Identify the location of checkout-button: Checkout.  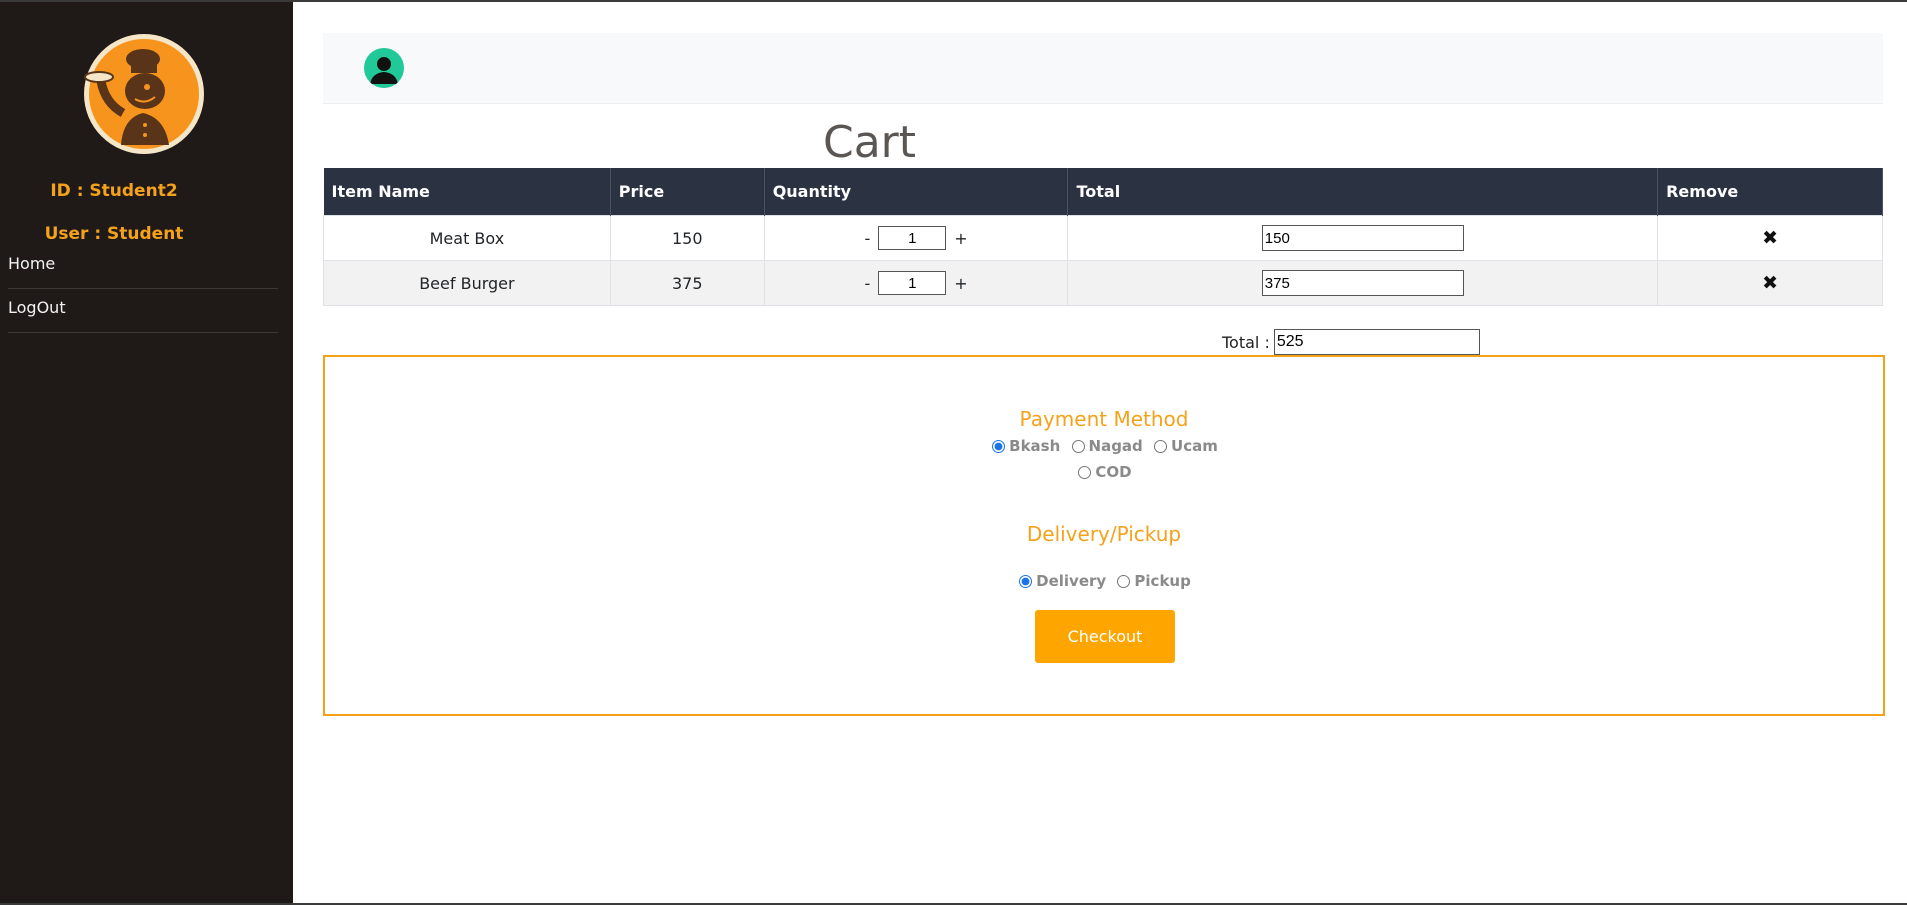
(1105, 636).